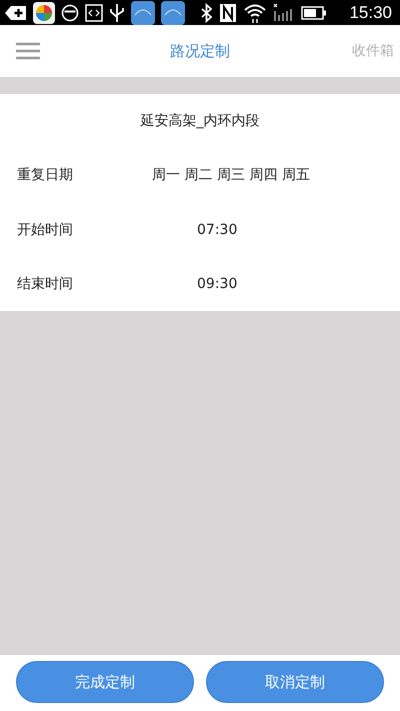 This screenshot has width=400, height=711. What do you see at coordinates (45, 175) in the screenshot?
I see `field-label: 重复日期` at bounding box center [45, 175].